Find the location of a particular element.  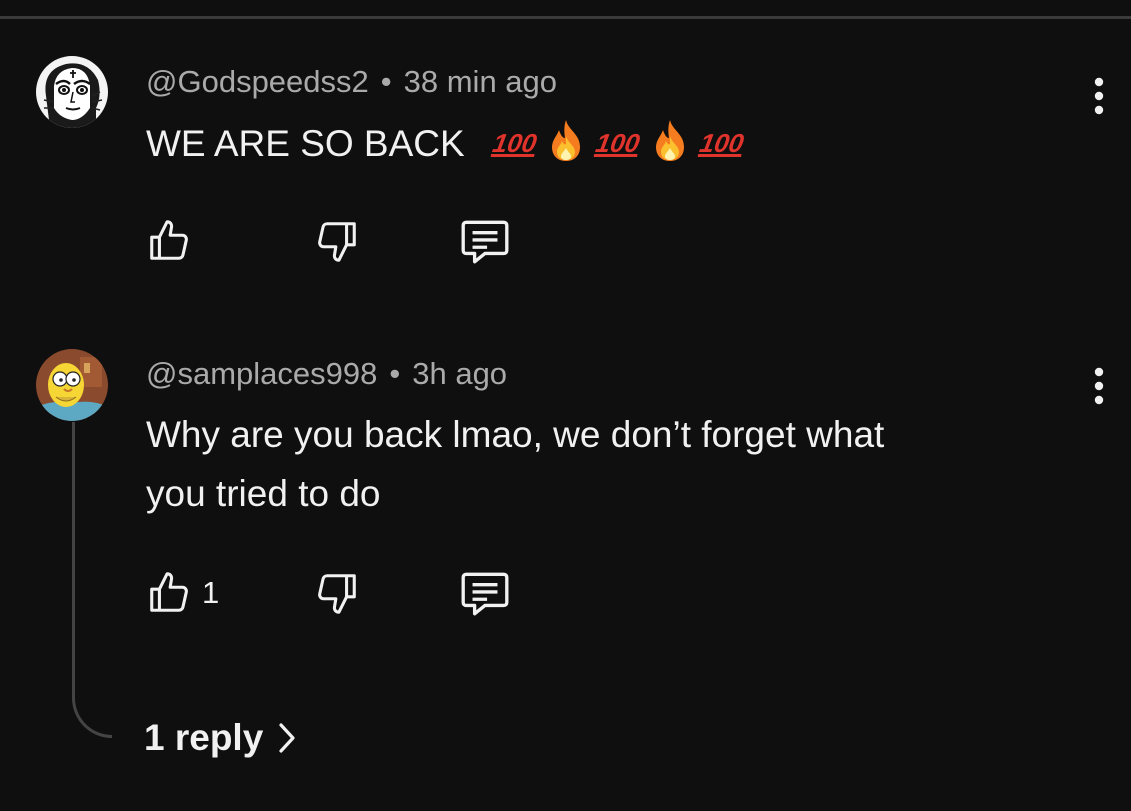

like-button: 1 is located at coordinates (182, 593).